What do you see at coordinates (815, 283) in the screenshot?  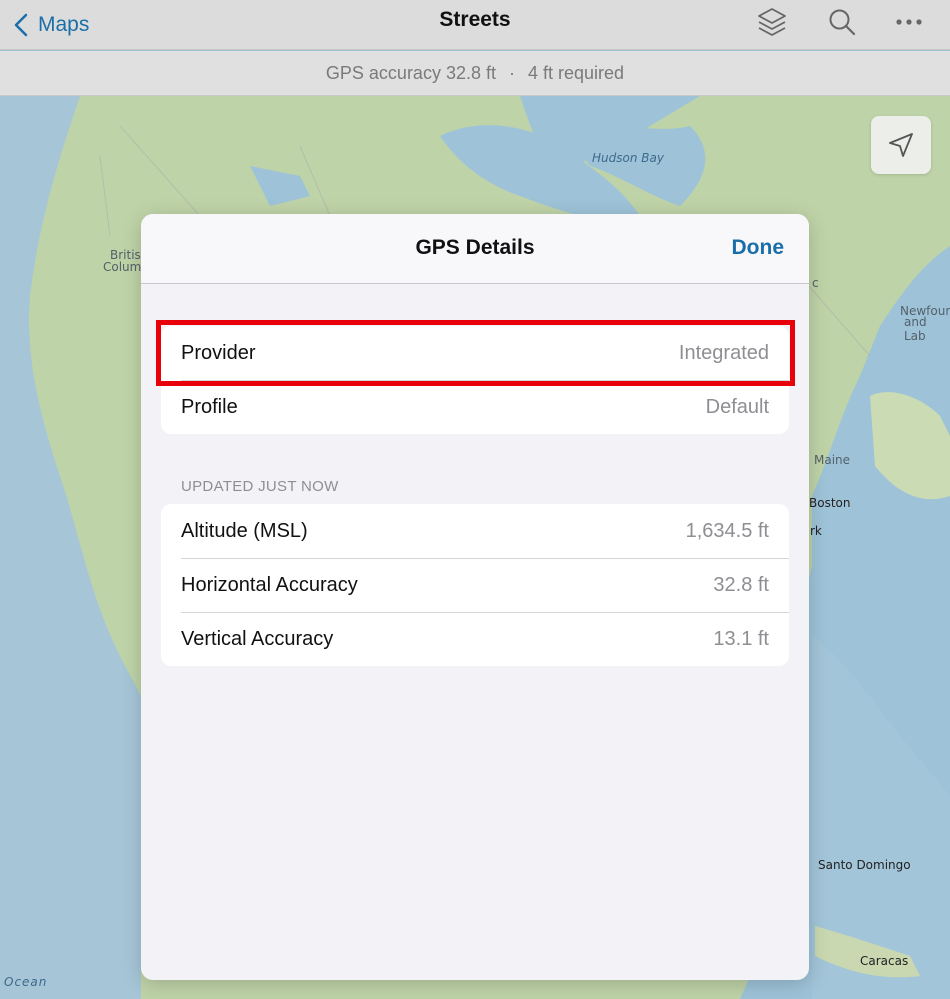 I see `map-label-quebec: c` at bounding box center [815, 283].